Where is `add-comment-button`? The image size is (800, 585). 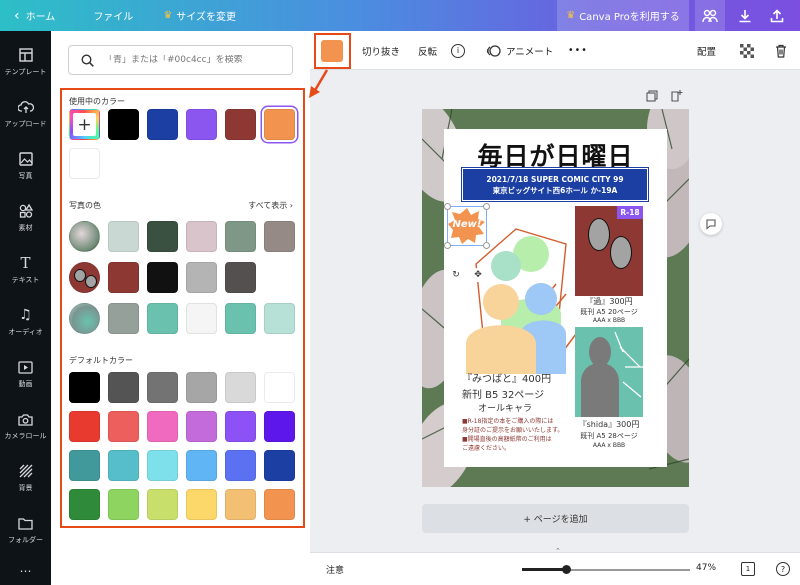
add-comment-button is located at coordinates (711, 224).